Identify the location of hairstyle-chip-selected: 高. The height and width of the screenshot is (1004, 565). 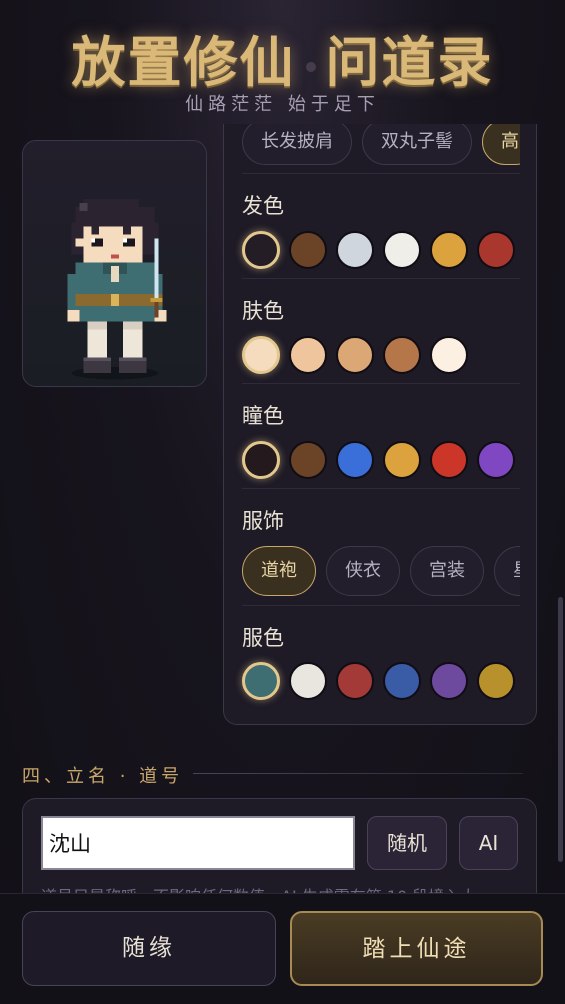
(501, 144).